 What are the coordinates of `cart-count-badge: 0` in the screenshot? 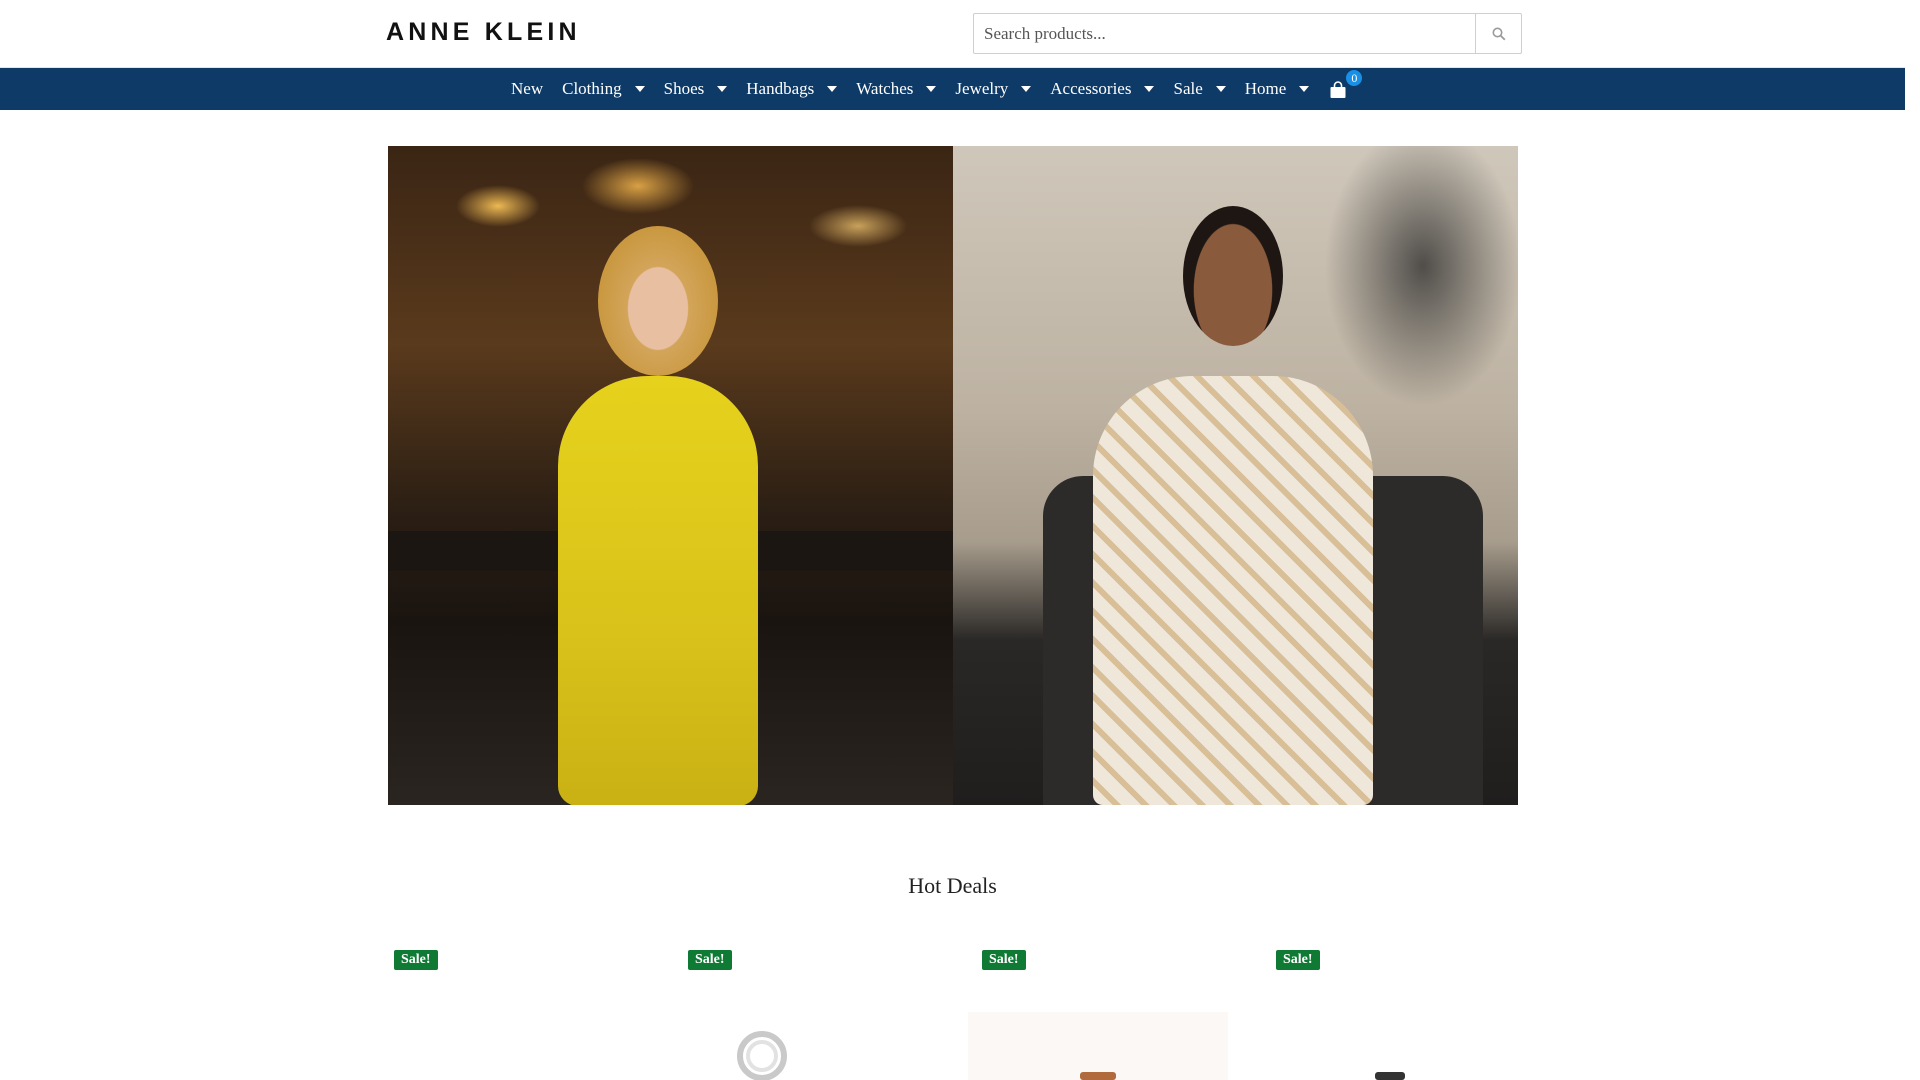 It's located at (1354, 78).